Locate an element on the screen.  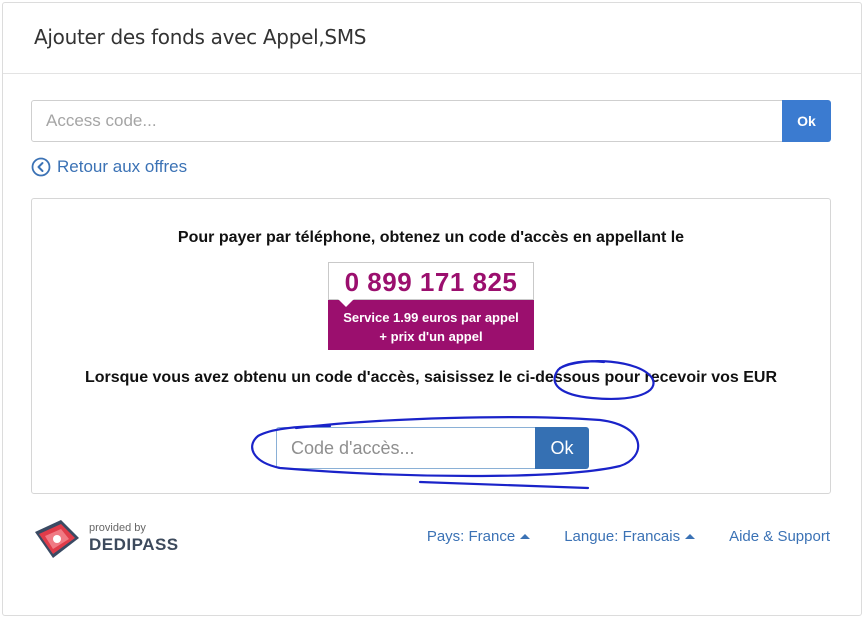
brand-name: DEDIPASS is located at coordinates (134, 544).